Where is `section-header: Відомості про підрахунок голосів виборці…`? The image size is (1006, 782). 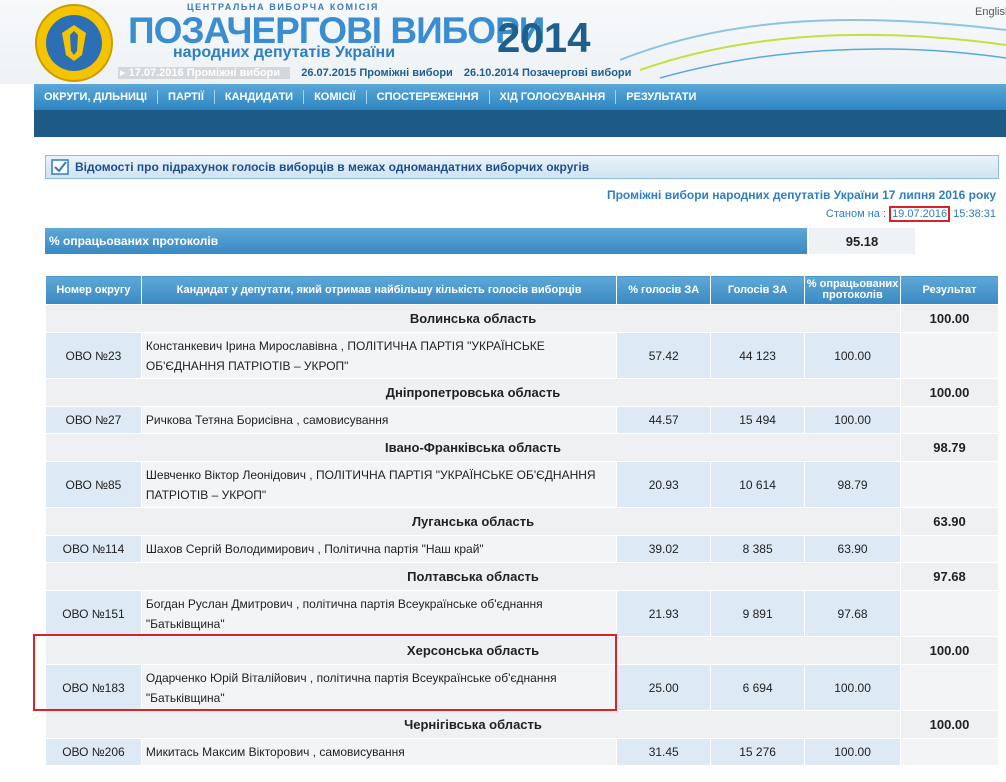 section-header: Відомості про підрахунок голосів виборці… is located at coordinates (522, 167).